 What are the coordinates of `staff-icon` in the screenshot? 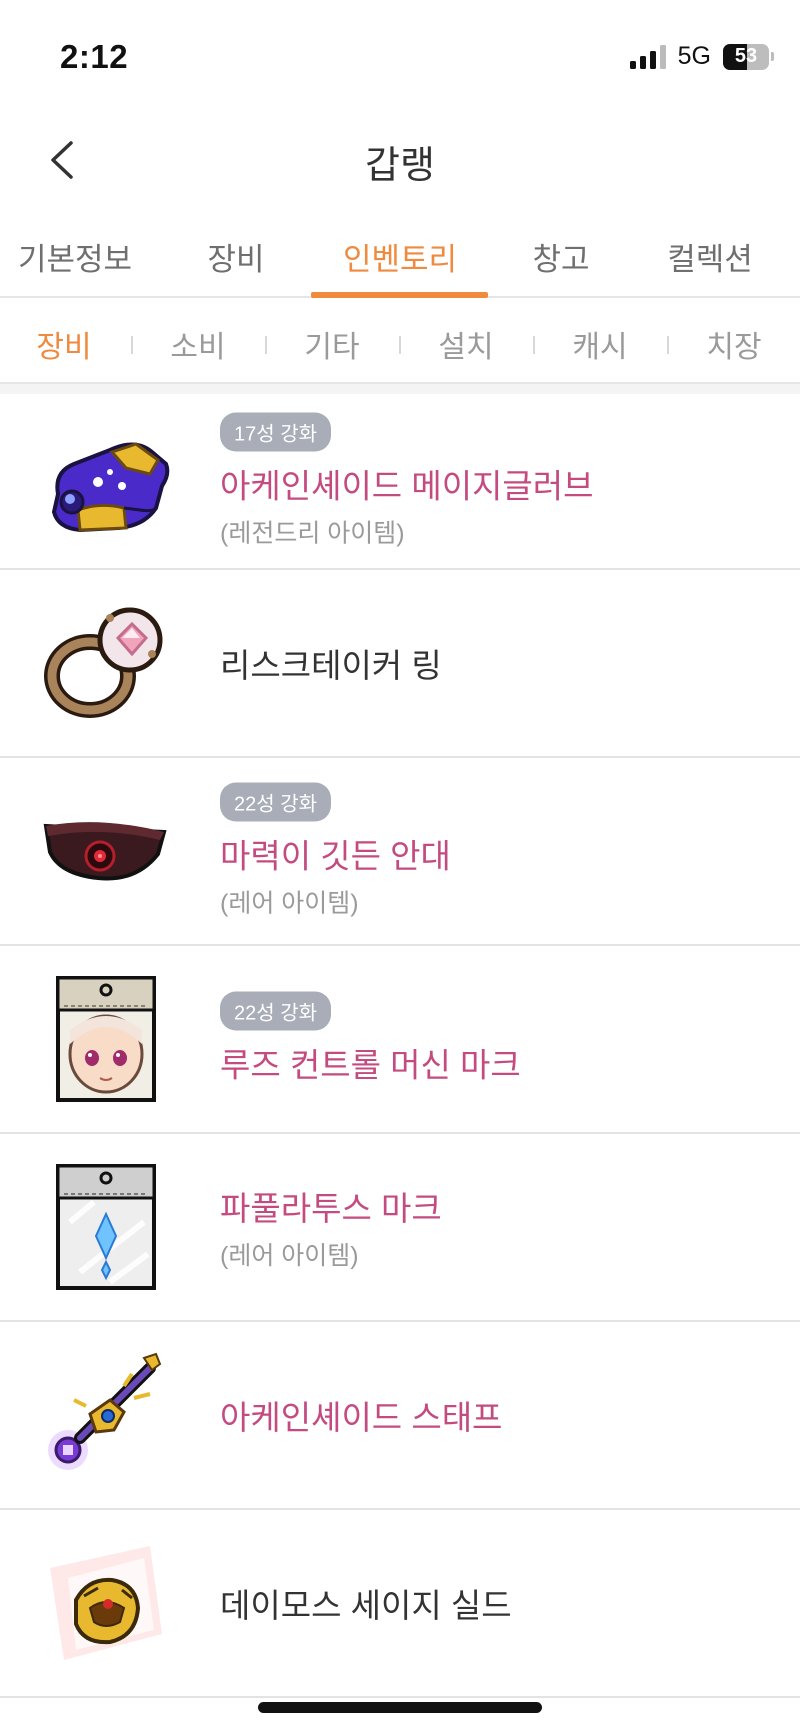 It's located at (105, 1415).